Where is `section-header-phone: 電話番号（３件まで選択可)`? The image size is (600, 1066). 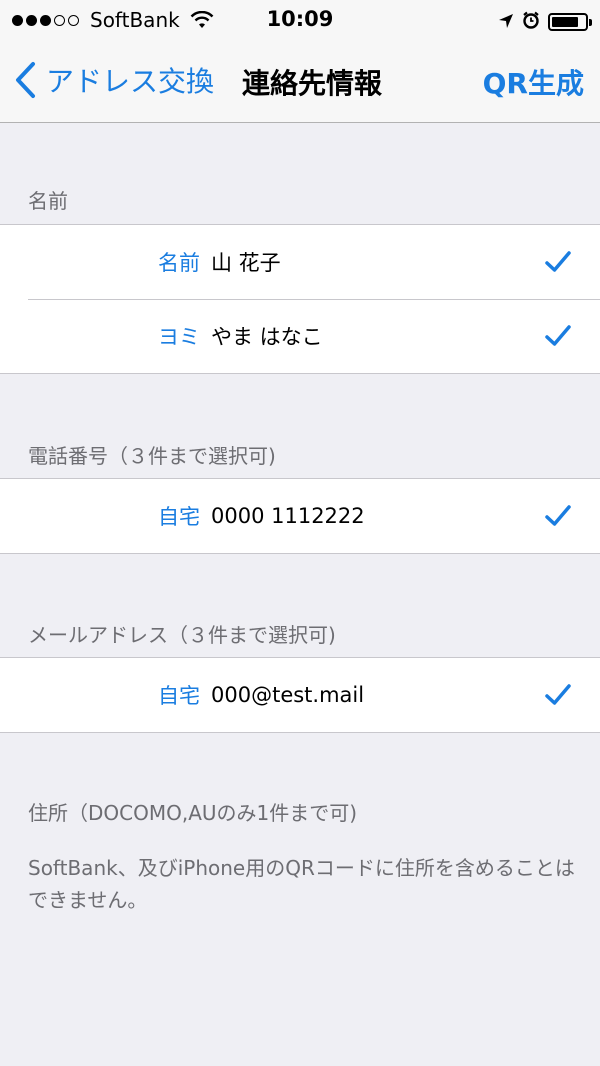
section-header-phone: 電話番号（３件まで選択可) is located at coordinates (152, 456).